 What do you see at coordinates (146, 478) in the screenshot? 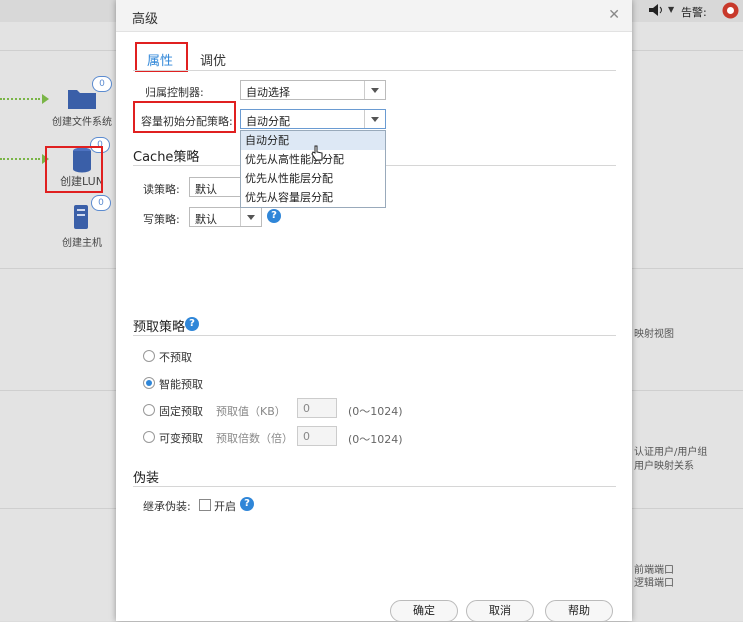
I see `disguise-title: 伪装` at bounding box center [146, 478].